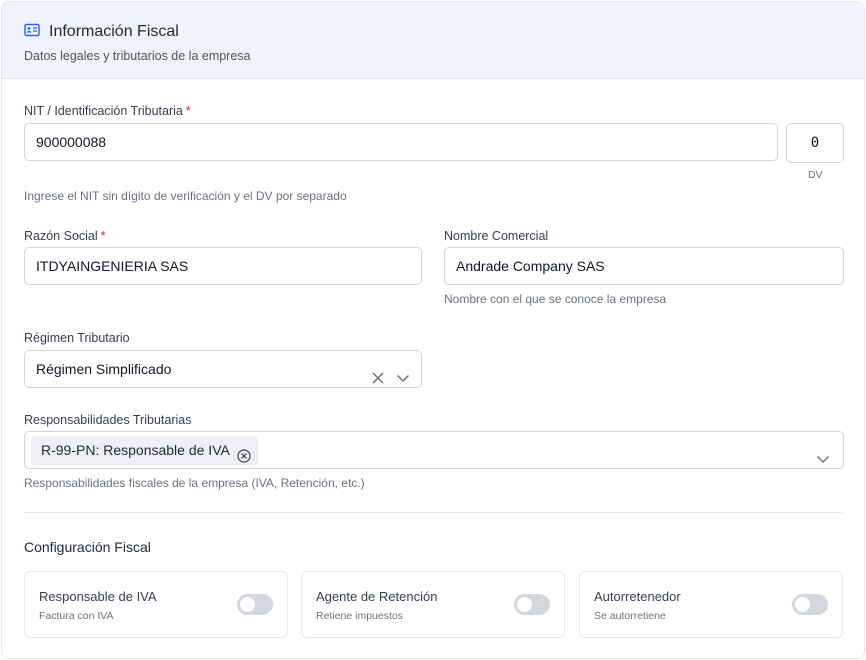  I want to click on toggle-title: Responsable de IVA, so click(98, 596).